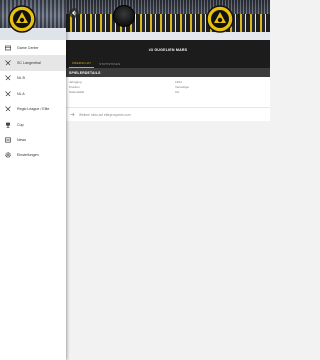  I want to click on arrow-left-icon, so click(74, 13).